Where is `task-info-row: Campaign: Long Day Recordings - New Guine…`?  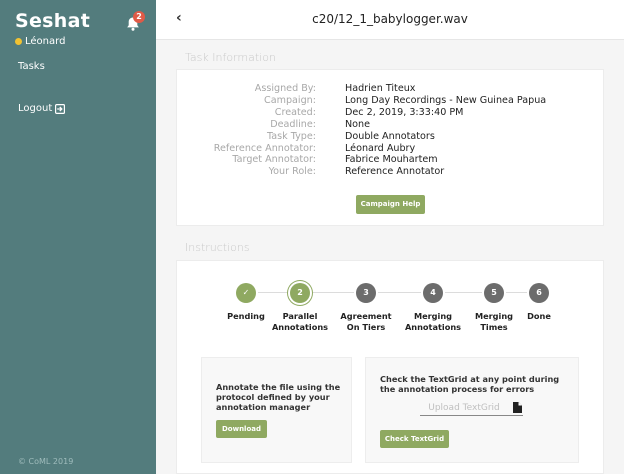 task-info-row: Campaign: Long Day Recordings - New Guine… is located at coordinates (391, 101).